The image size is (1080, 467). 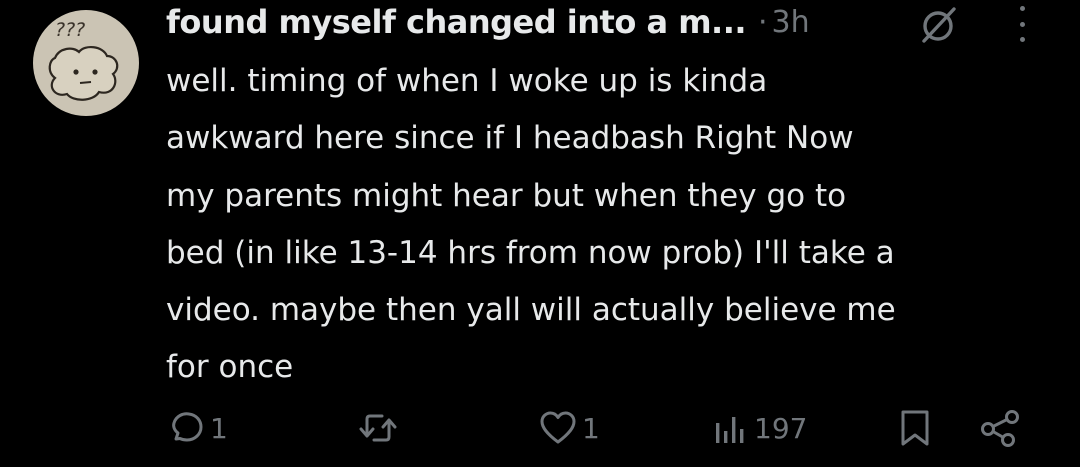 I want to click on reply-icon, so click(x=187, y=427).